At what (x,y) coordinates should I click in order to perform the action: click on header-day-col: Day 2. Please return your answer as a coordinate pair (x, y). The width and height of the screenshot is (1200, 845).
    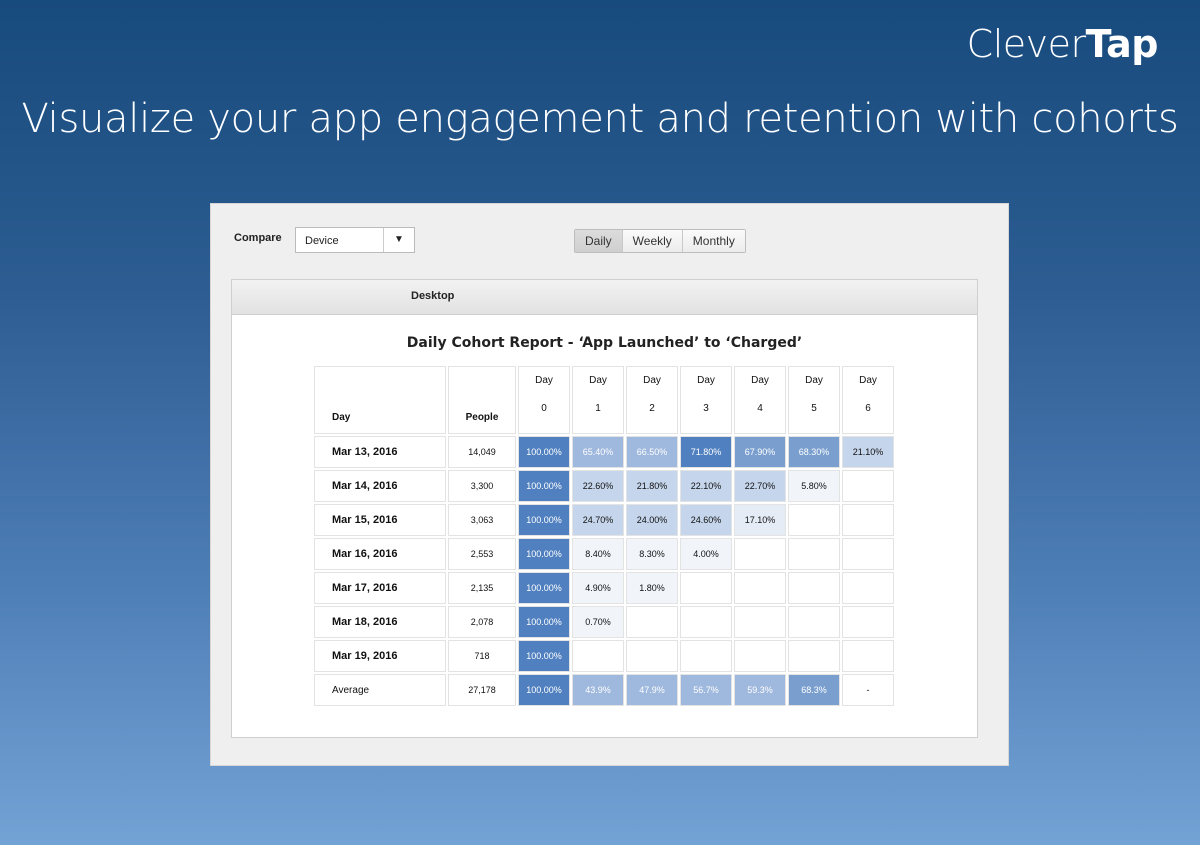
    Looking at the image, I should click on (652, 400).